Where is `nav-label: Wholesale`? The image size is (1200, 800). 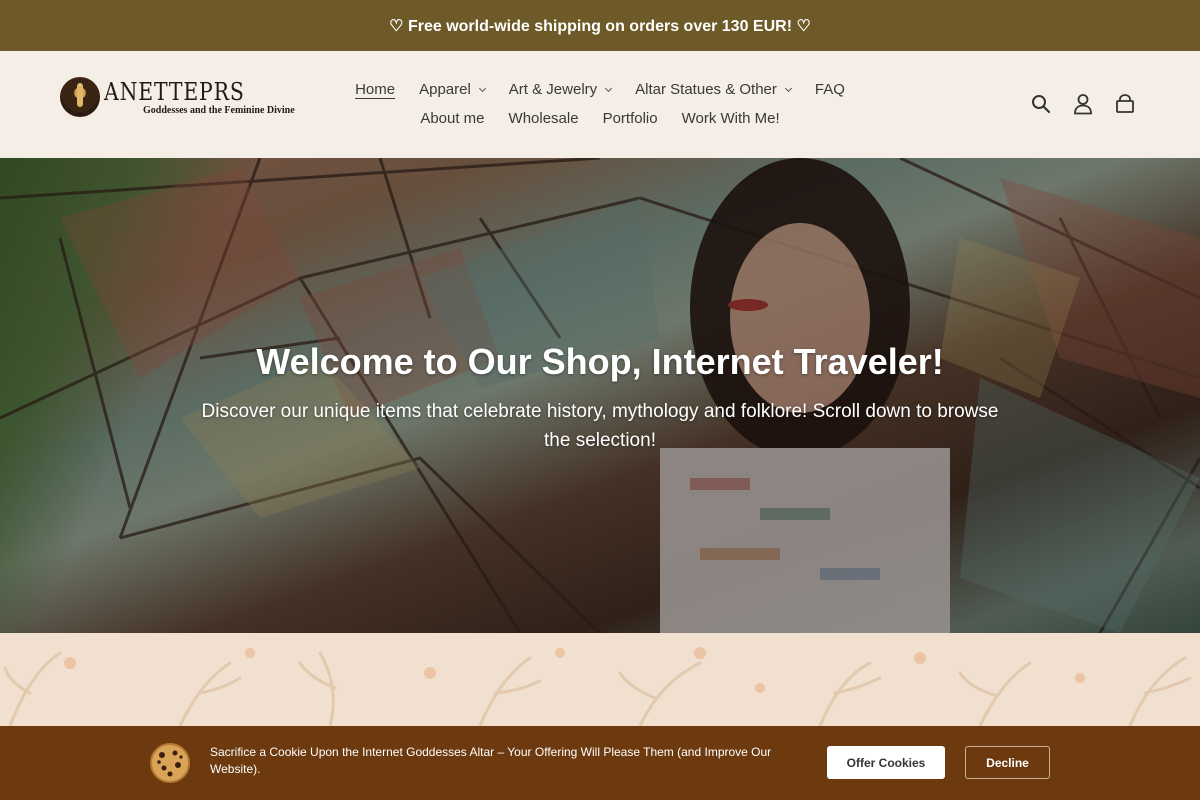
nav-label: Wholesale is located at coordinates (543, 118).